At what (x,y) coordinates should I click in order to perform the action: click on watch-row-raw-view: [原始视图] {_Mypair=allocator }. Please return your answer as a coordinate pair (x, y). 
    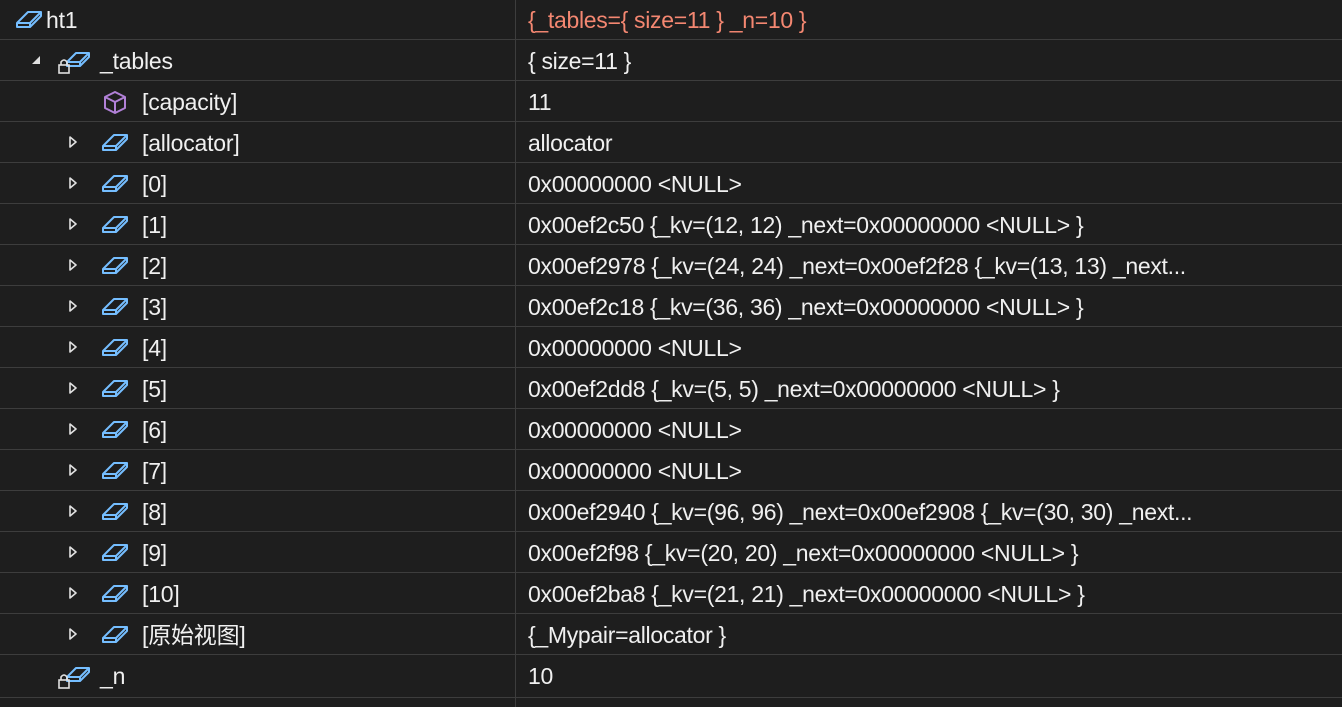
    Looking at the image, I should click on (671, 635).